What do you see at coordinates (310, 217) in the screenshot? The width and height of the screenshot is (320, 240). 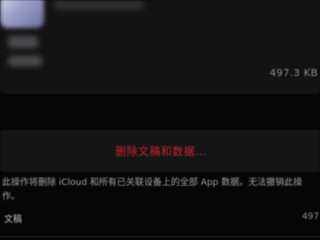 I see `documents-size: 497.` at bounding box center [310, 217].